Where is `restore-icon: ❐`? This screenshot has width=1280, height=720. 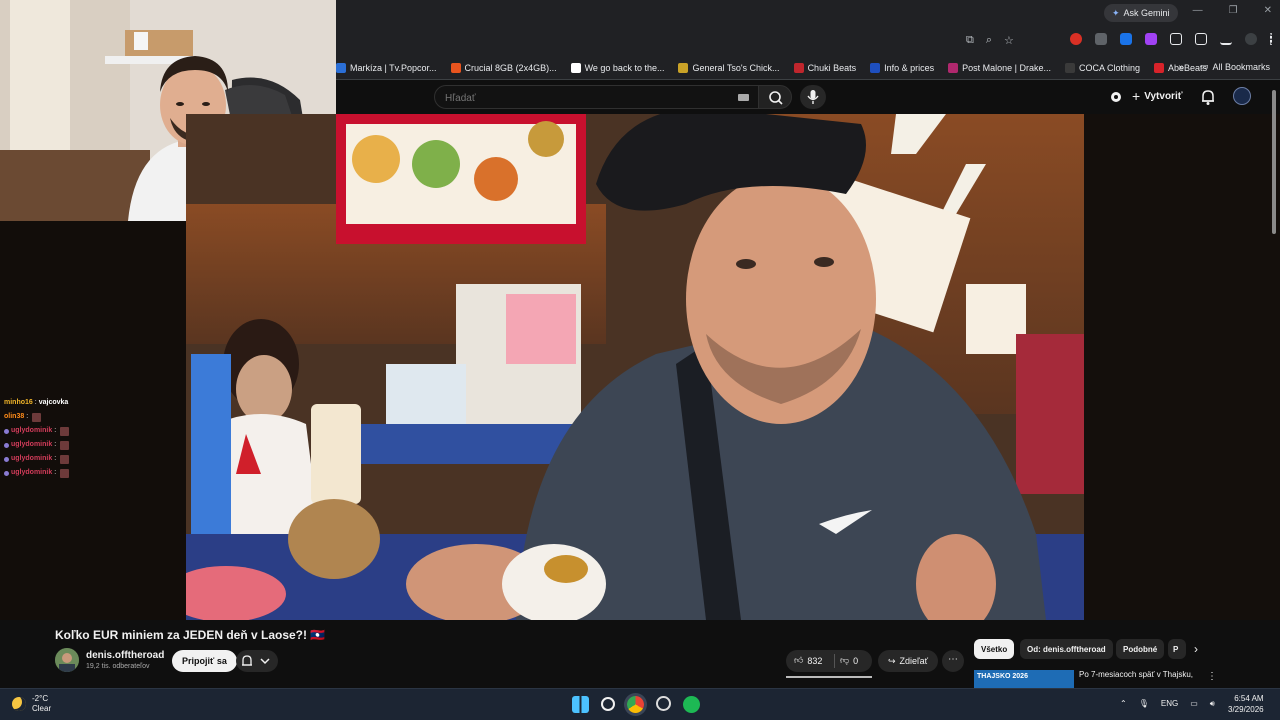
restore-icon: ❐ is located at coordinates (1233, 10).